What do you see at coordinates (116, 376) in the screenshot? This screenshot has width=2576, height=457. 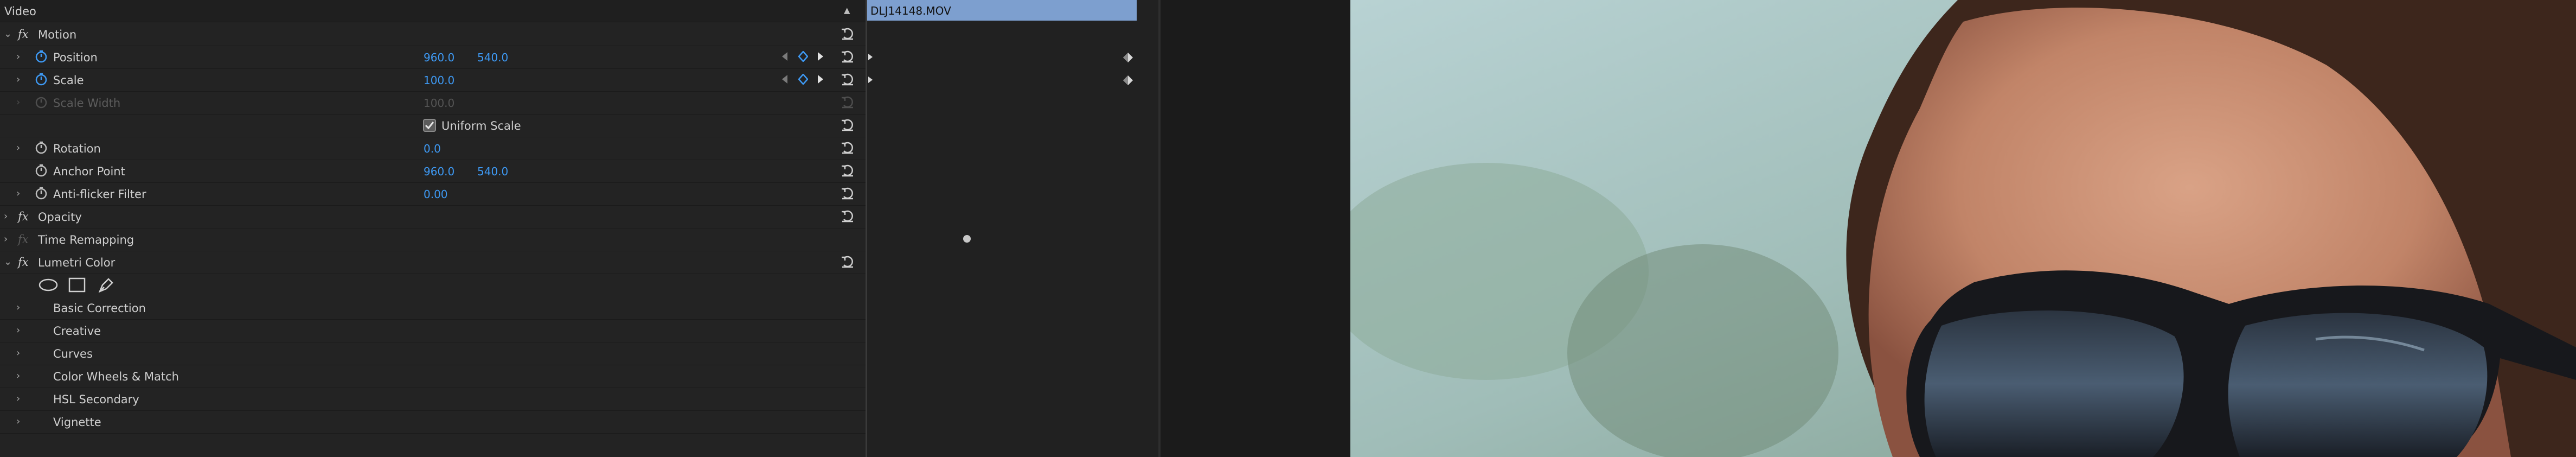 I see `section-label: Color Wheels & Match` at bounding box center [116, 376].